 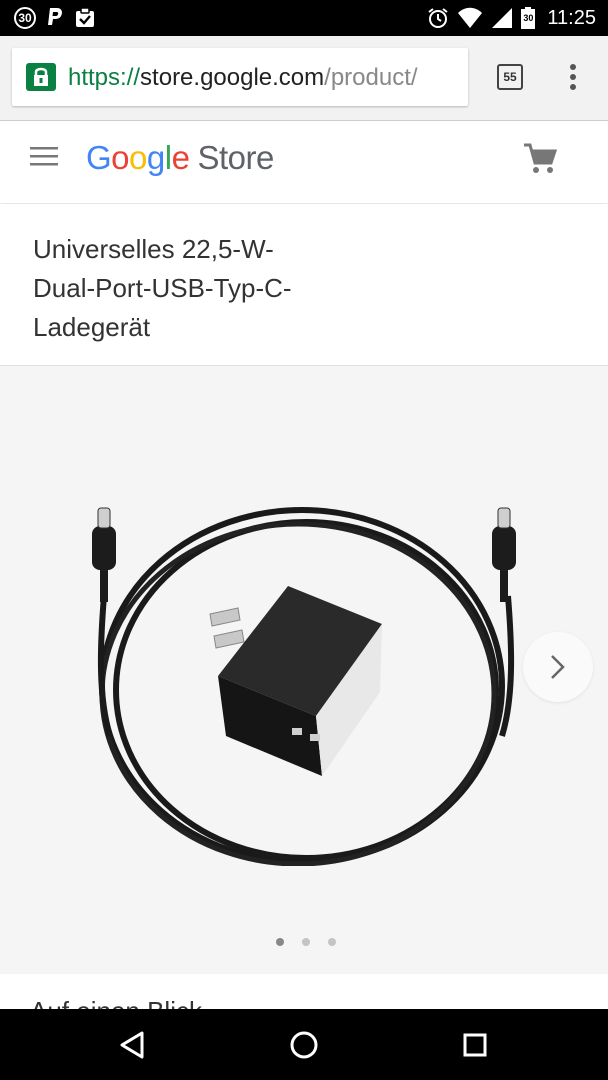 What do you see at coordinates (304, 162) in the screenshot?
I see `store-header: Google Store` at bounding box center [304, 162].